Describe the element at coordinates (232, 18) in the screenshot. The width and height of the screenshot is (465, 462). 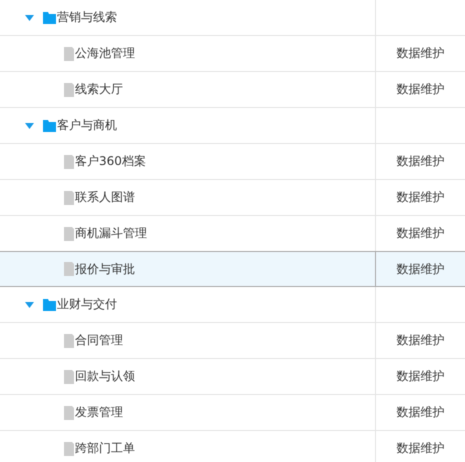
I see `tree-row: 营销与线索` at that location.